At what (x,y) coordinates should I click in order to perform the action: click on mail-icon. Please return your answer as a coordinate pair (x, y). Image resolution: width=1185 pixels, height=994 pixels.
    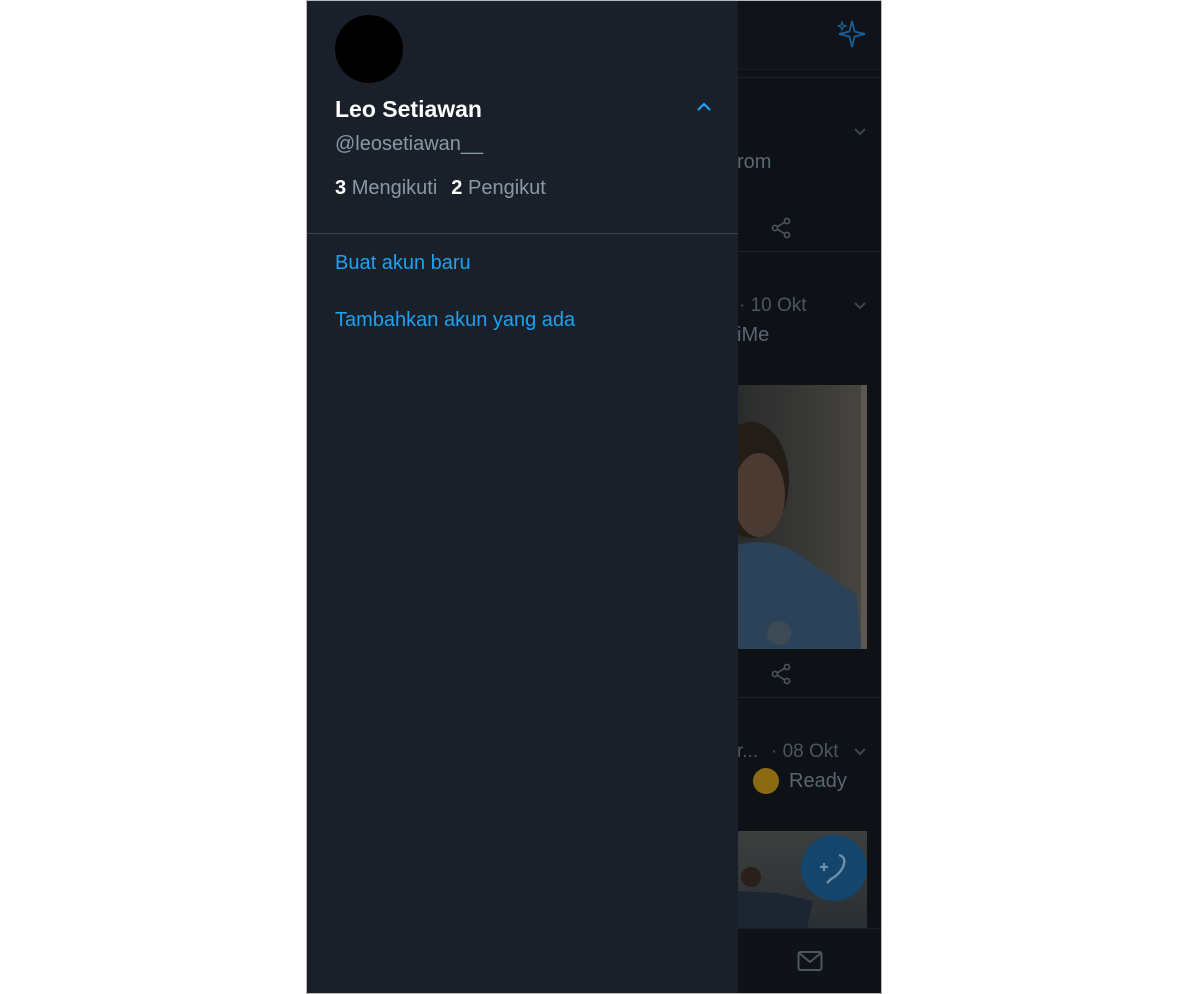
    Looking at the image, I should click on (810, 961).